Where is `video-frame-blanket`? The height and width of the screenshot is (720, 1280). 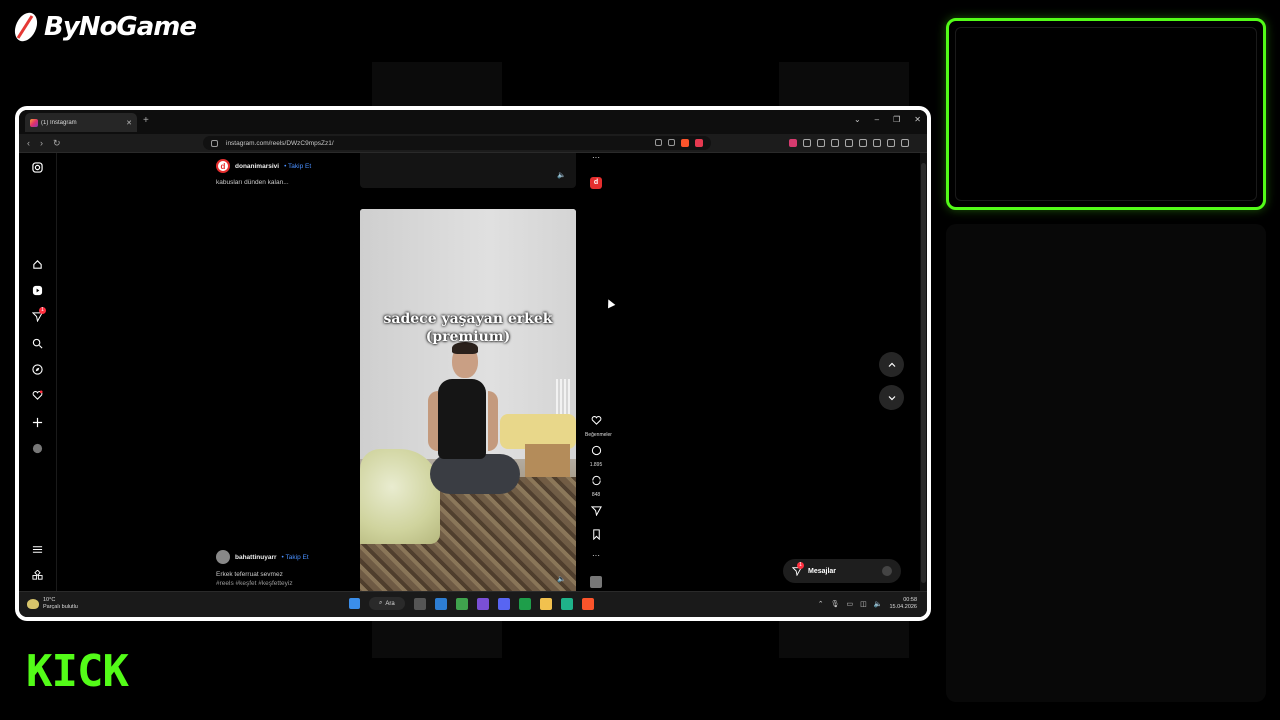
video-frame-blanket is located at coordinates (400, 496).